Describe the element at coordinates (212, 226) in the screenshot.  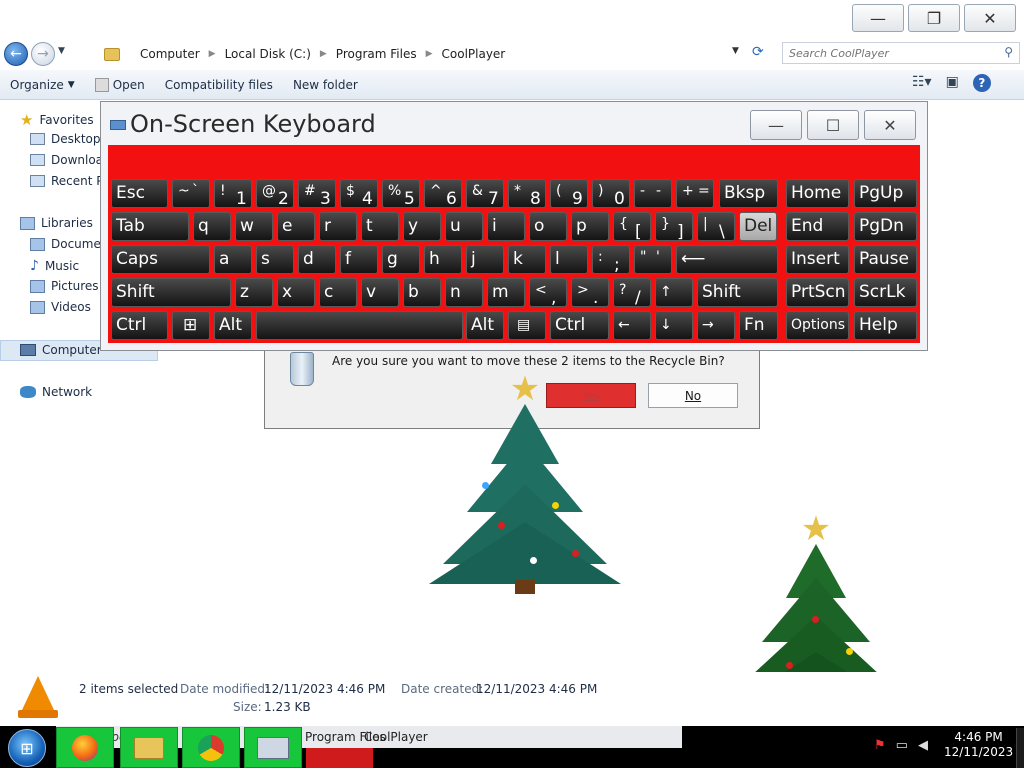
I see `key-q: q` at that location.